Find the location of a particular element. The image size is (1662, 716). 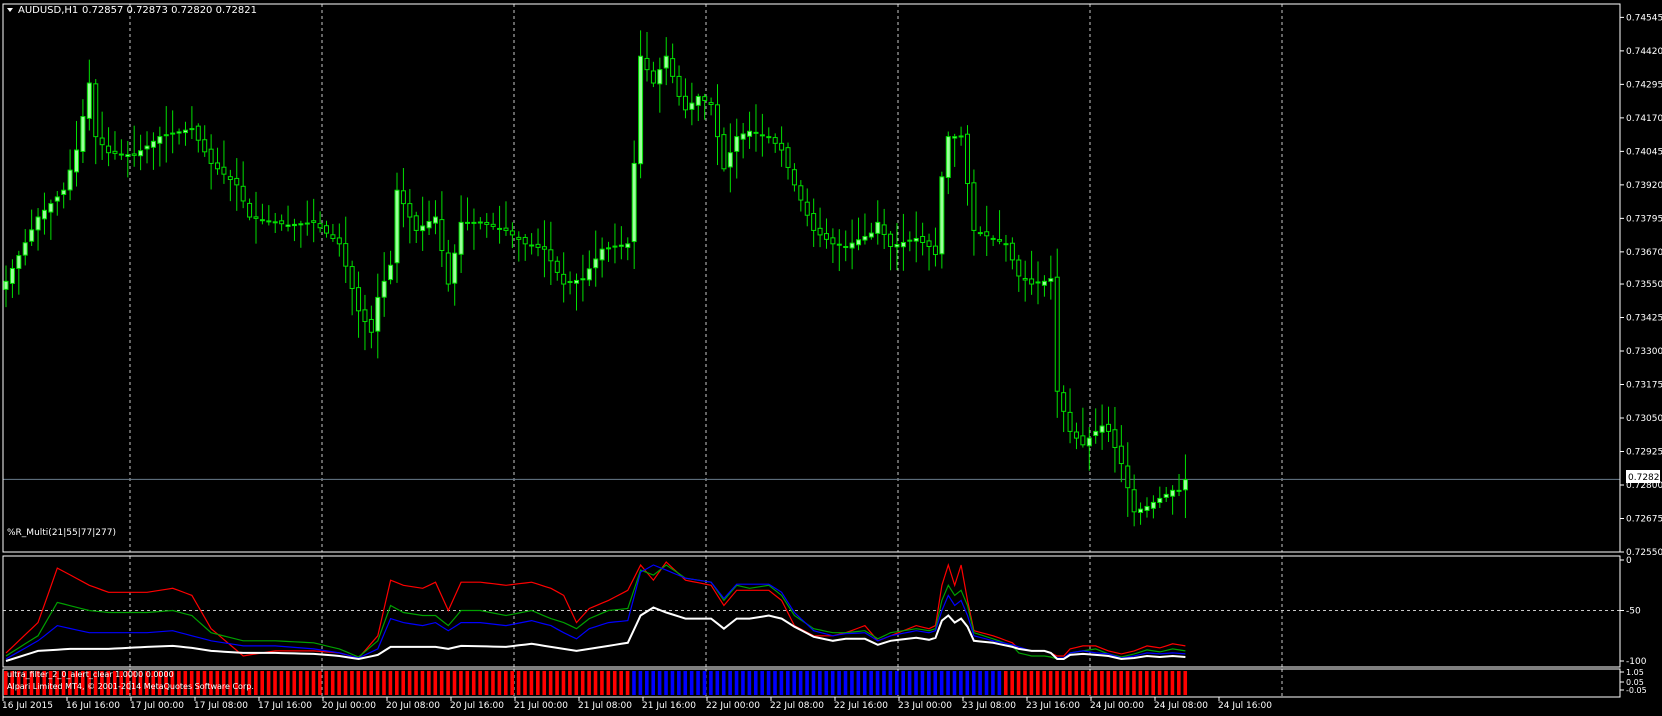

price-tick-label: 0.73920 is located at coordinates (1644, 186).